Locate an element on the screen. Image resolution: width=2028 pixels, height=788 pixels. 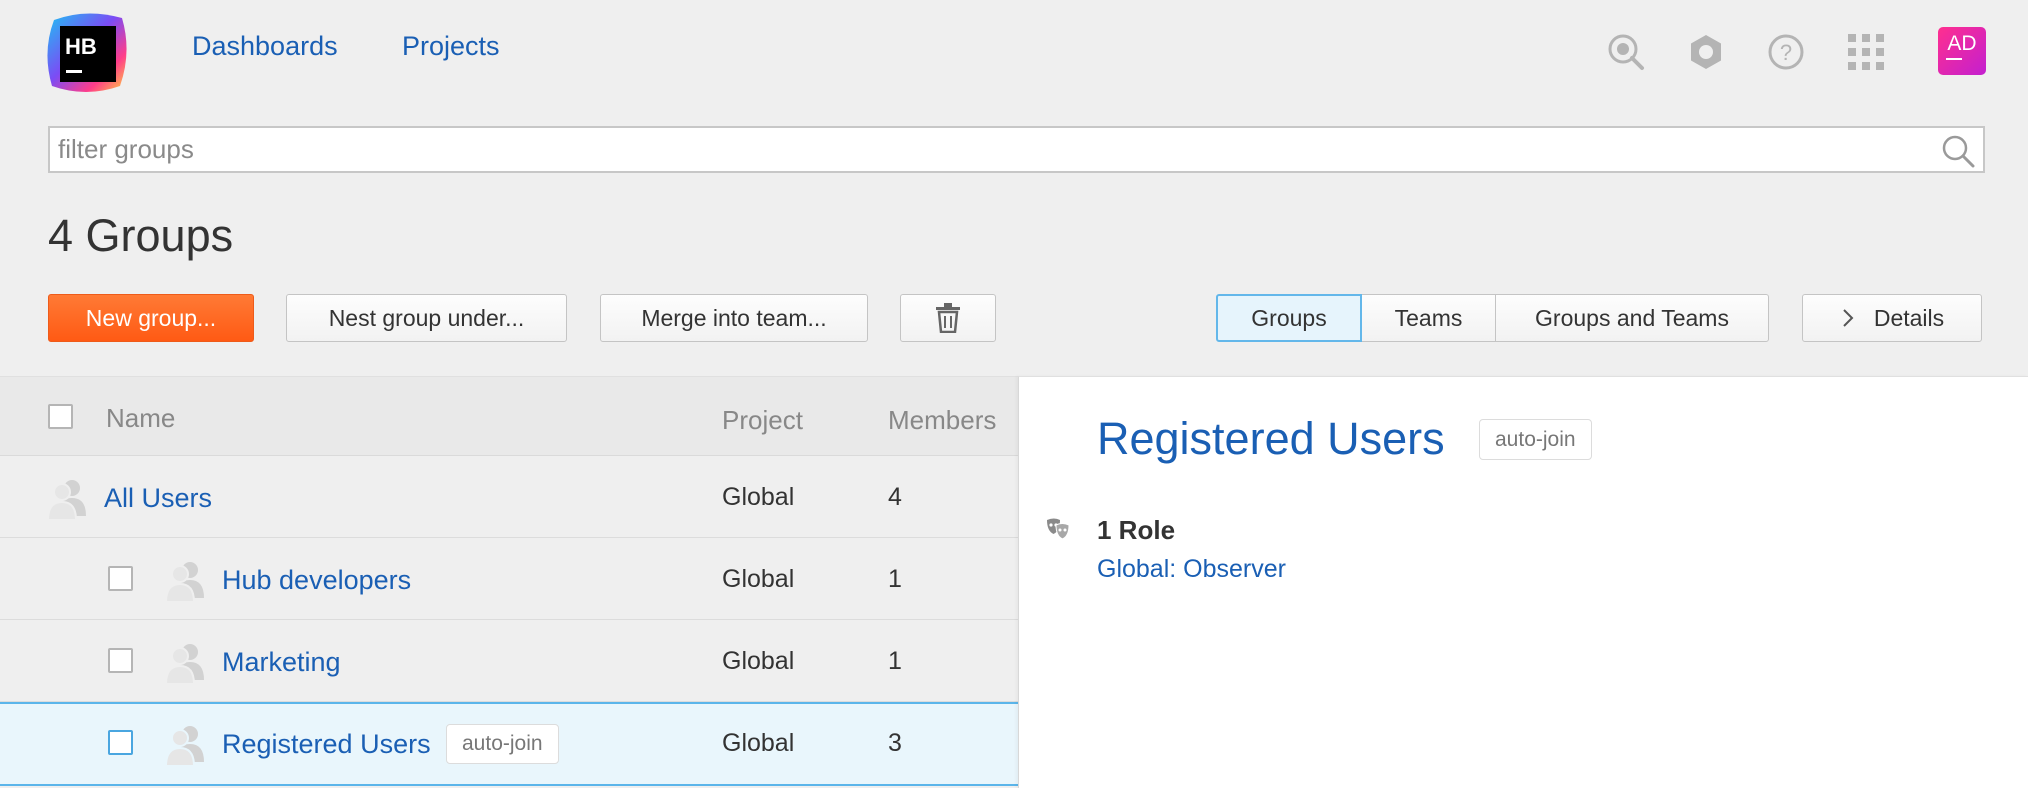
details-auto-join-badge: auto-join is located at coordinates (1535, 439).